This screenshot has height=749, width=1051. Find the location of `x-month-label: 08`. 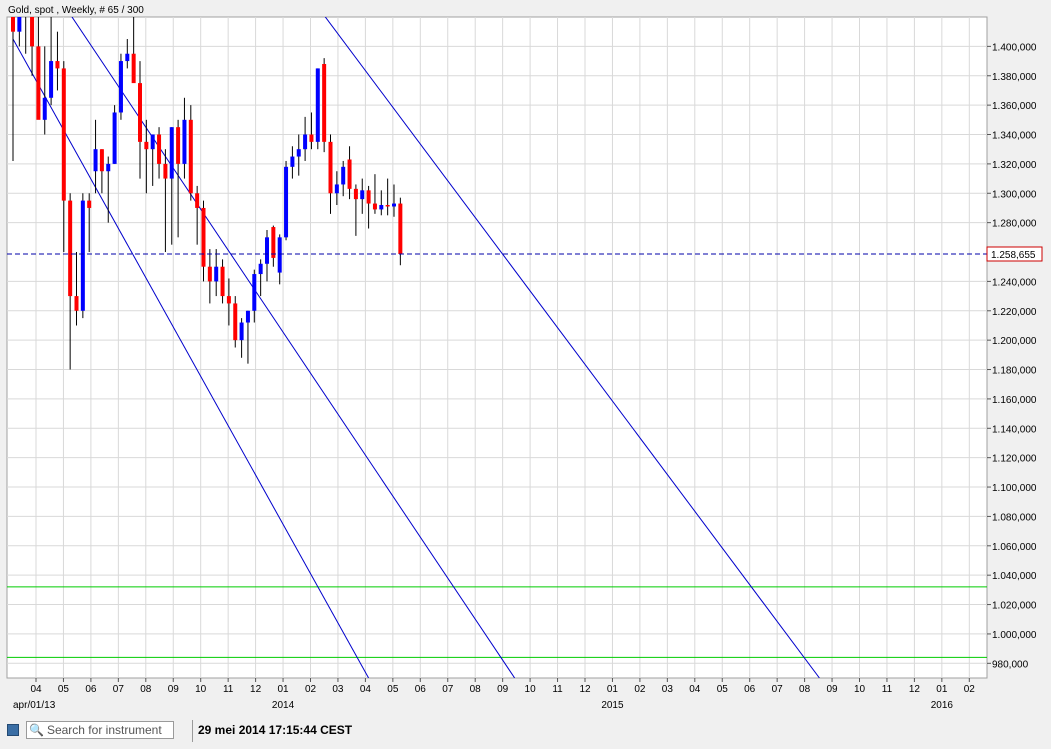

x-month-label: 08 is located at coordinates (146, 689).